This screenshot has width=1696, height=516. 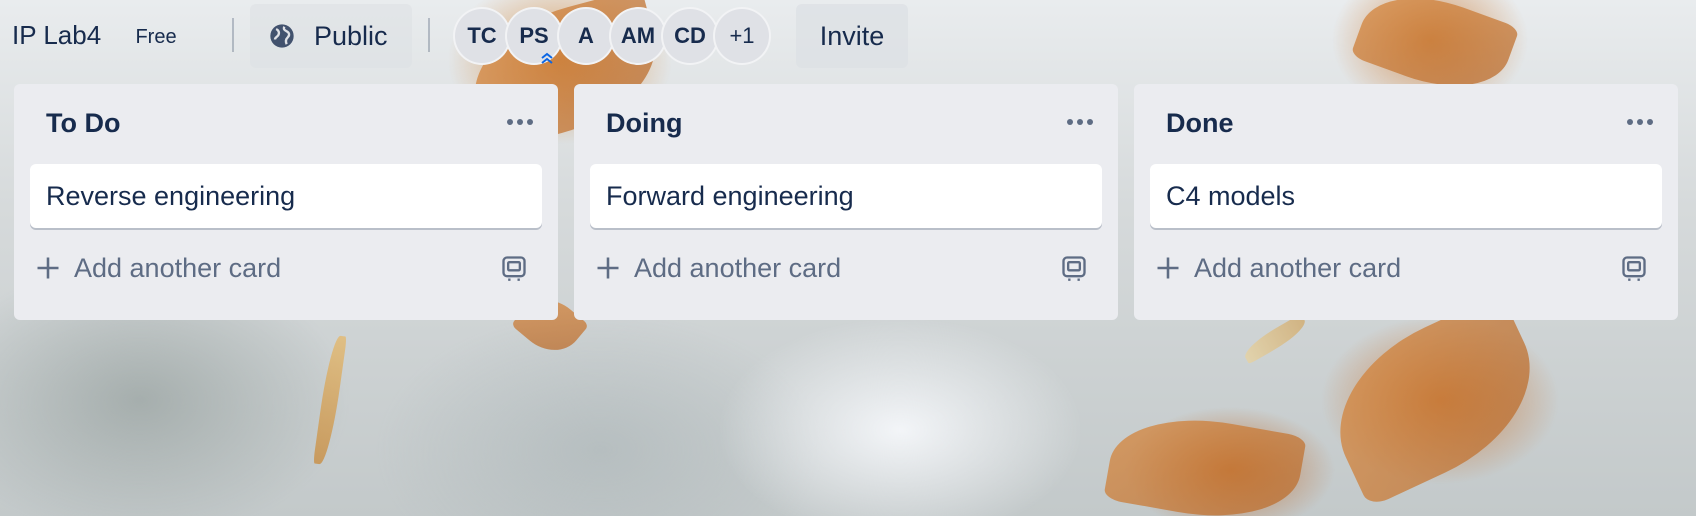 I want to click on avatar-initials: PS, so click(x=534, y=35).